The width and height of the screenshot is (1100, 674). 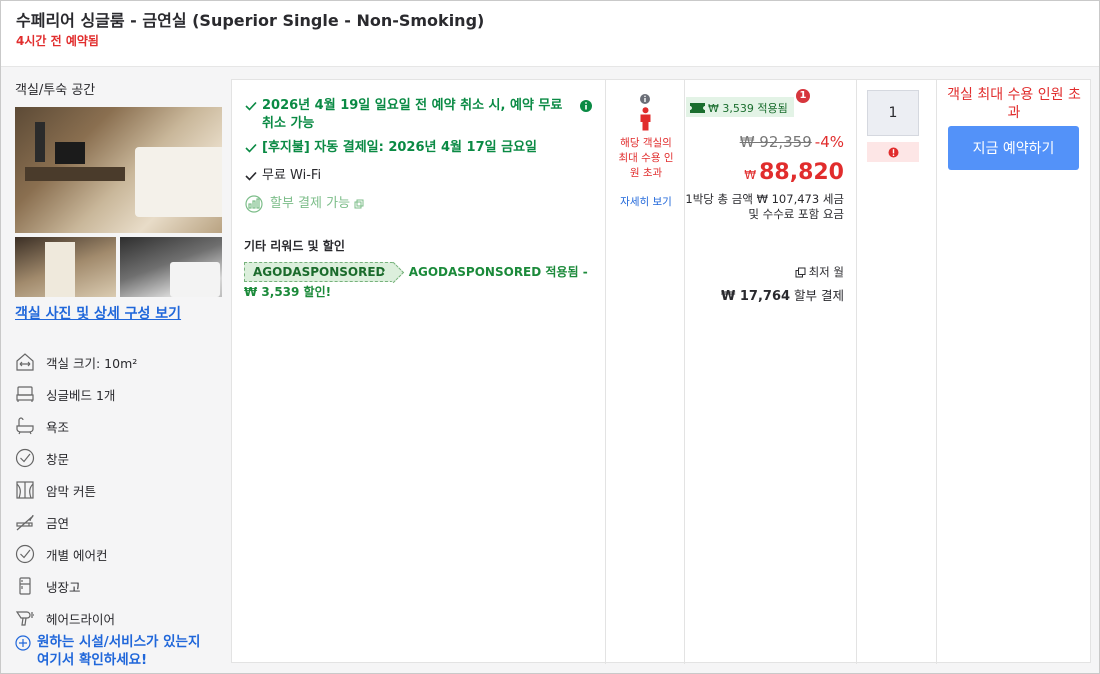 What do you see at coordinates (254, 207) in the screenshot?
I see `installment-icon` at bounding box center [254, 207].